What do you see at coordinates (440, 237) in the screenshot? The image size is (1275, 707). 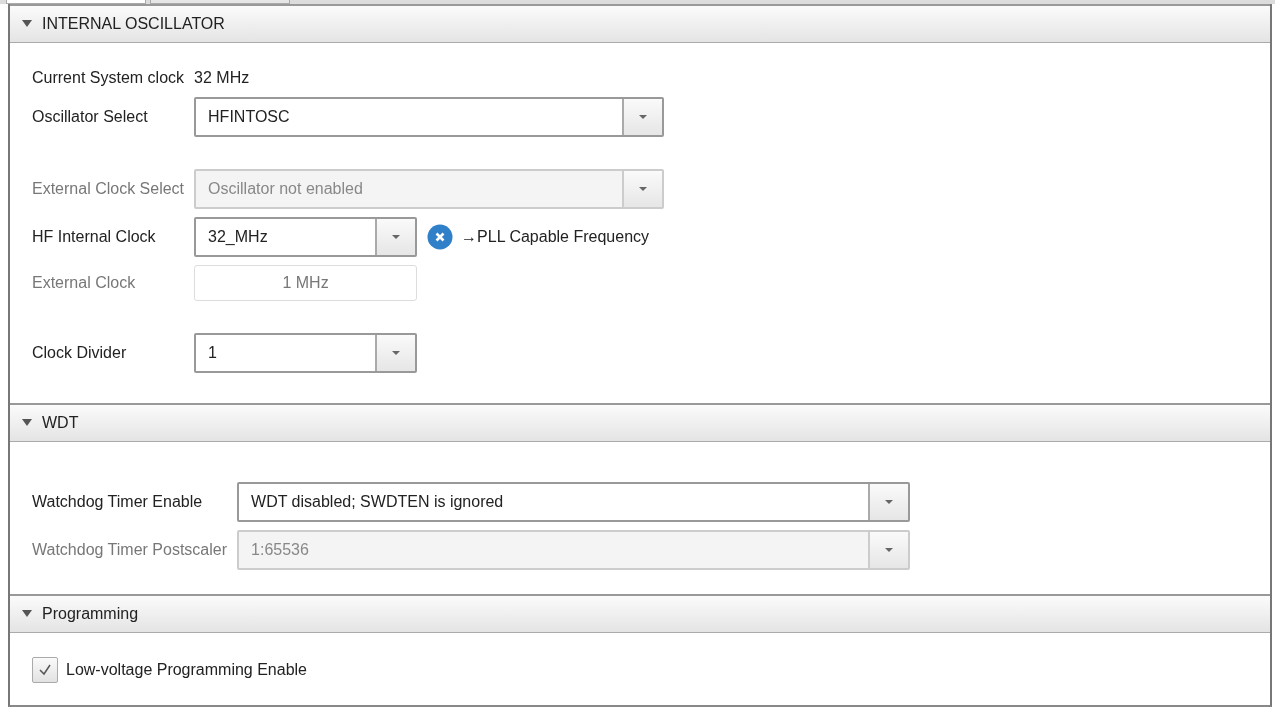 I see `close-circle-icon` at bounding box center [440, 237].